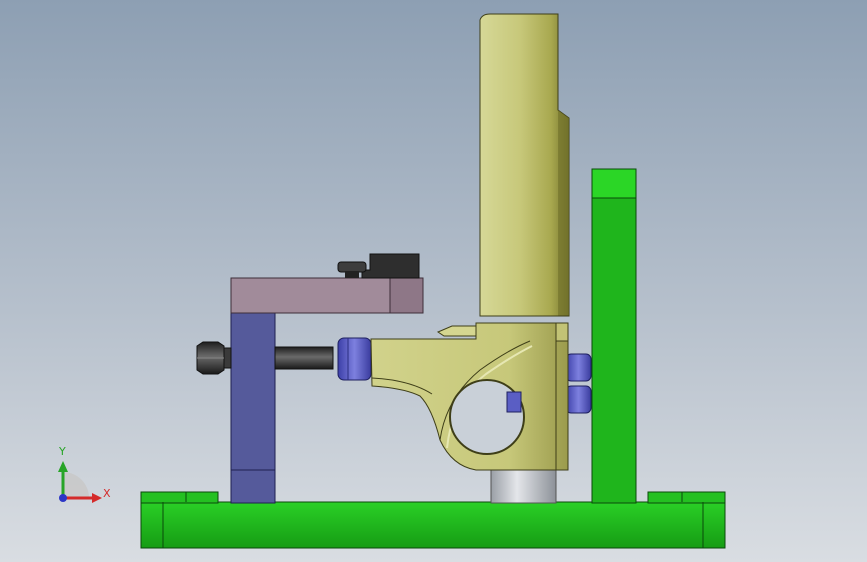 This screenshot has width=867, height=562. Describe the element at coordinates (62, 451) in the screenshot. I see `y-axis-label: Y` at that location.